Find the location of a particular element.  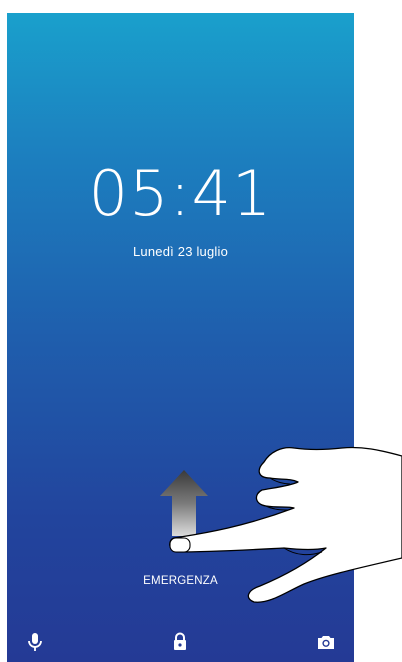

emergency-call-button: EMERGENZA is located at coordinates (180, 581).